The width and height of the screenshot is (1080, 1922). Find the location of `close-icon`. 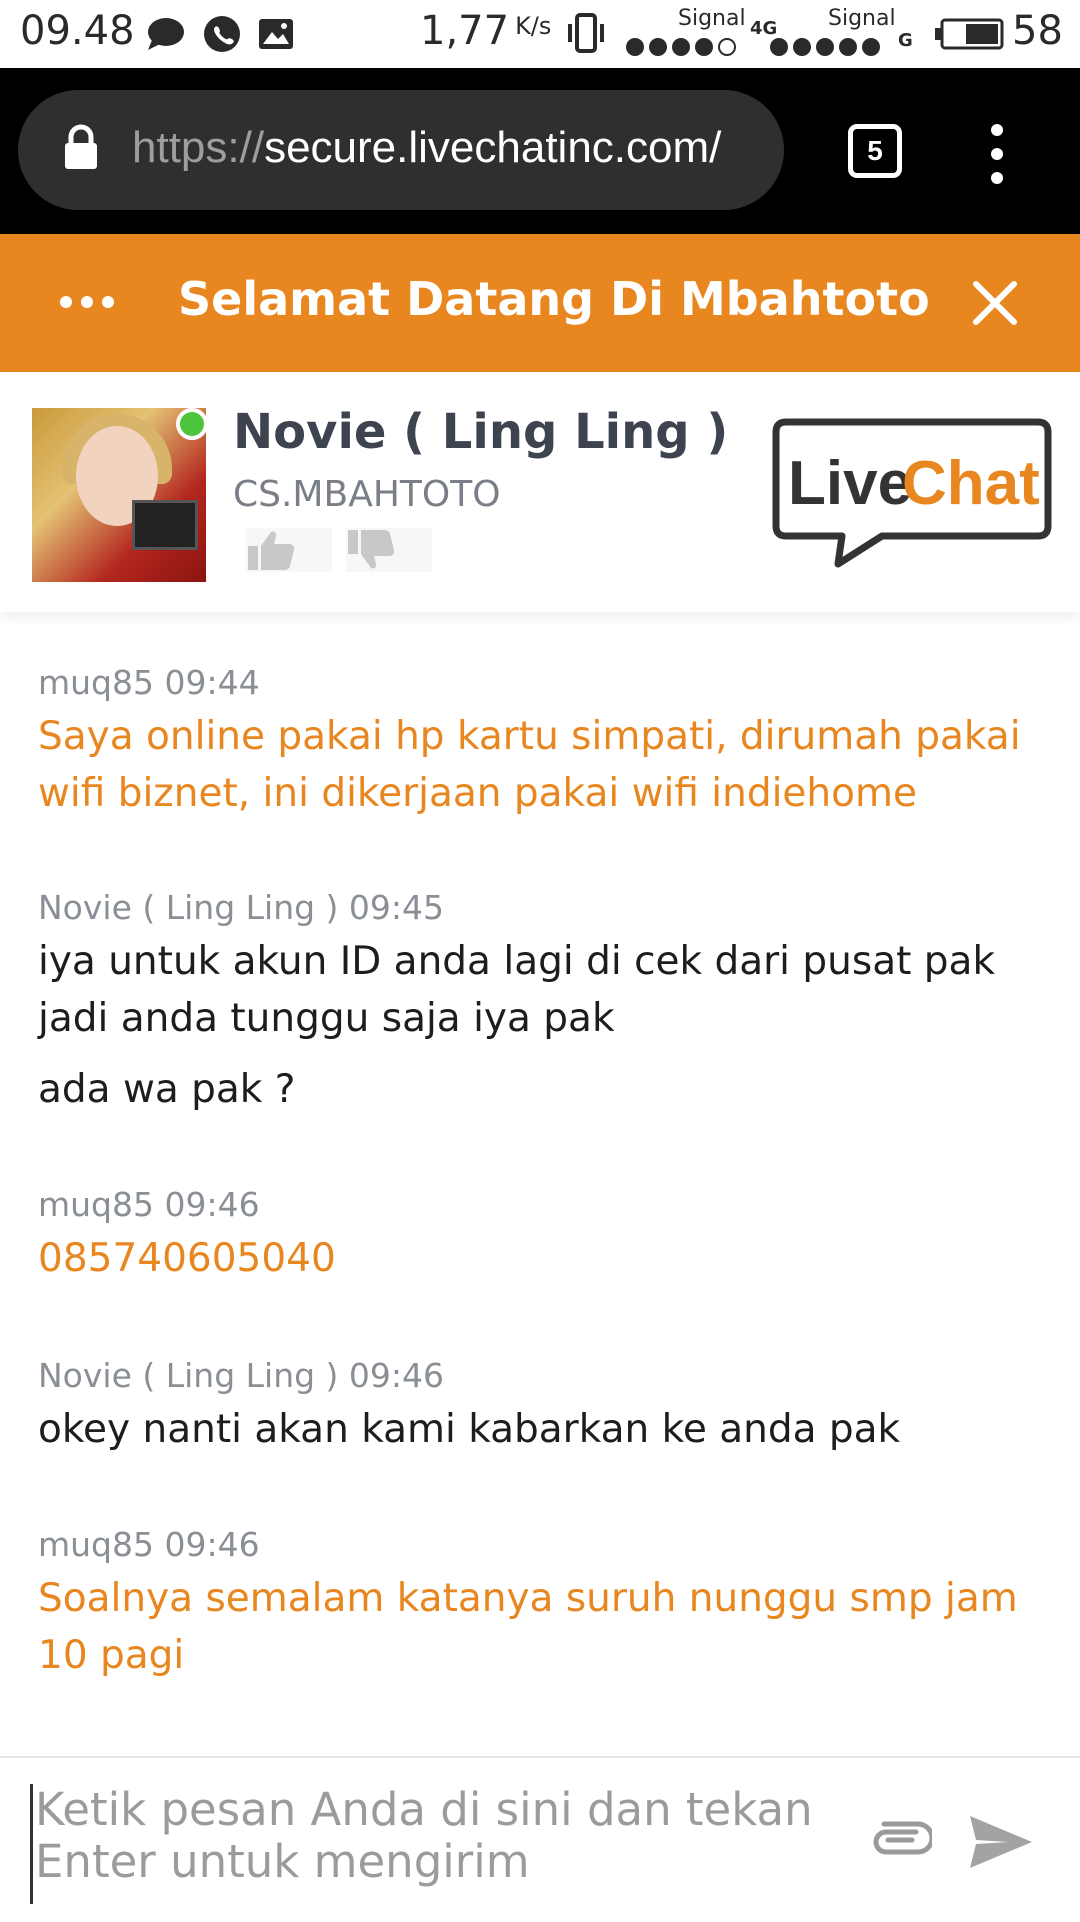

close-icon is located at coordinates (995, 303).